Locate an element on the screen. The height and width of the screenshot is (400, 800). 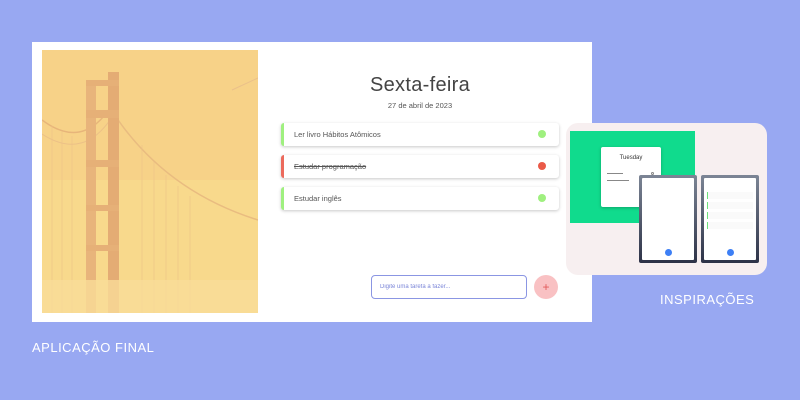
add-task-button: + is located at coordinates (546, 287).